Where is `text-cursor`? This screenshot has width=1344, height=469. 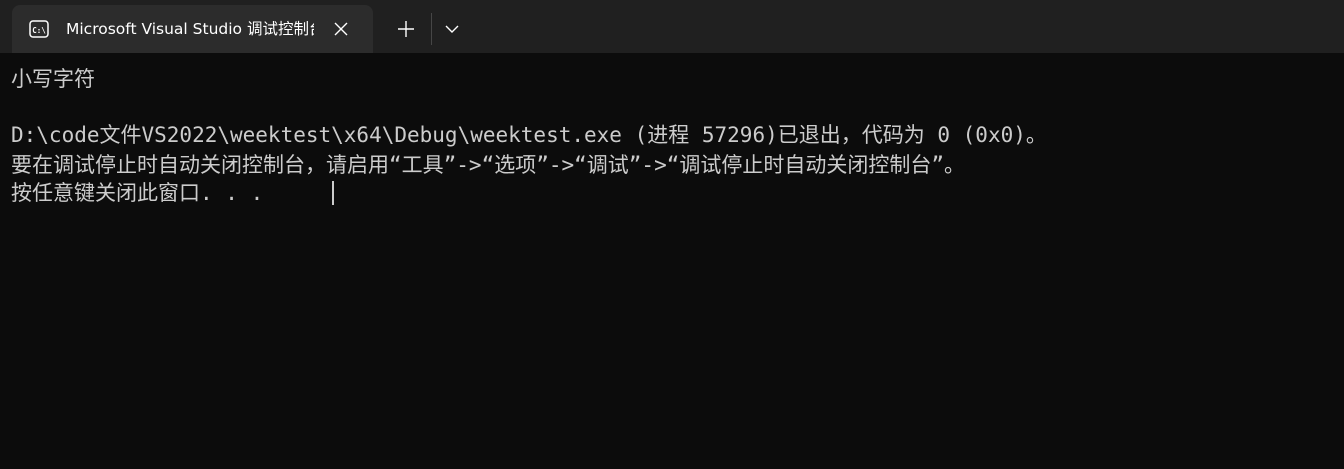 text-cursor is located at coordinates (333, 193).